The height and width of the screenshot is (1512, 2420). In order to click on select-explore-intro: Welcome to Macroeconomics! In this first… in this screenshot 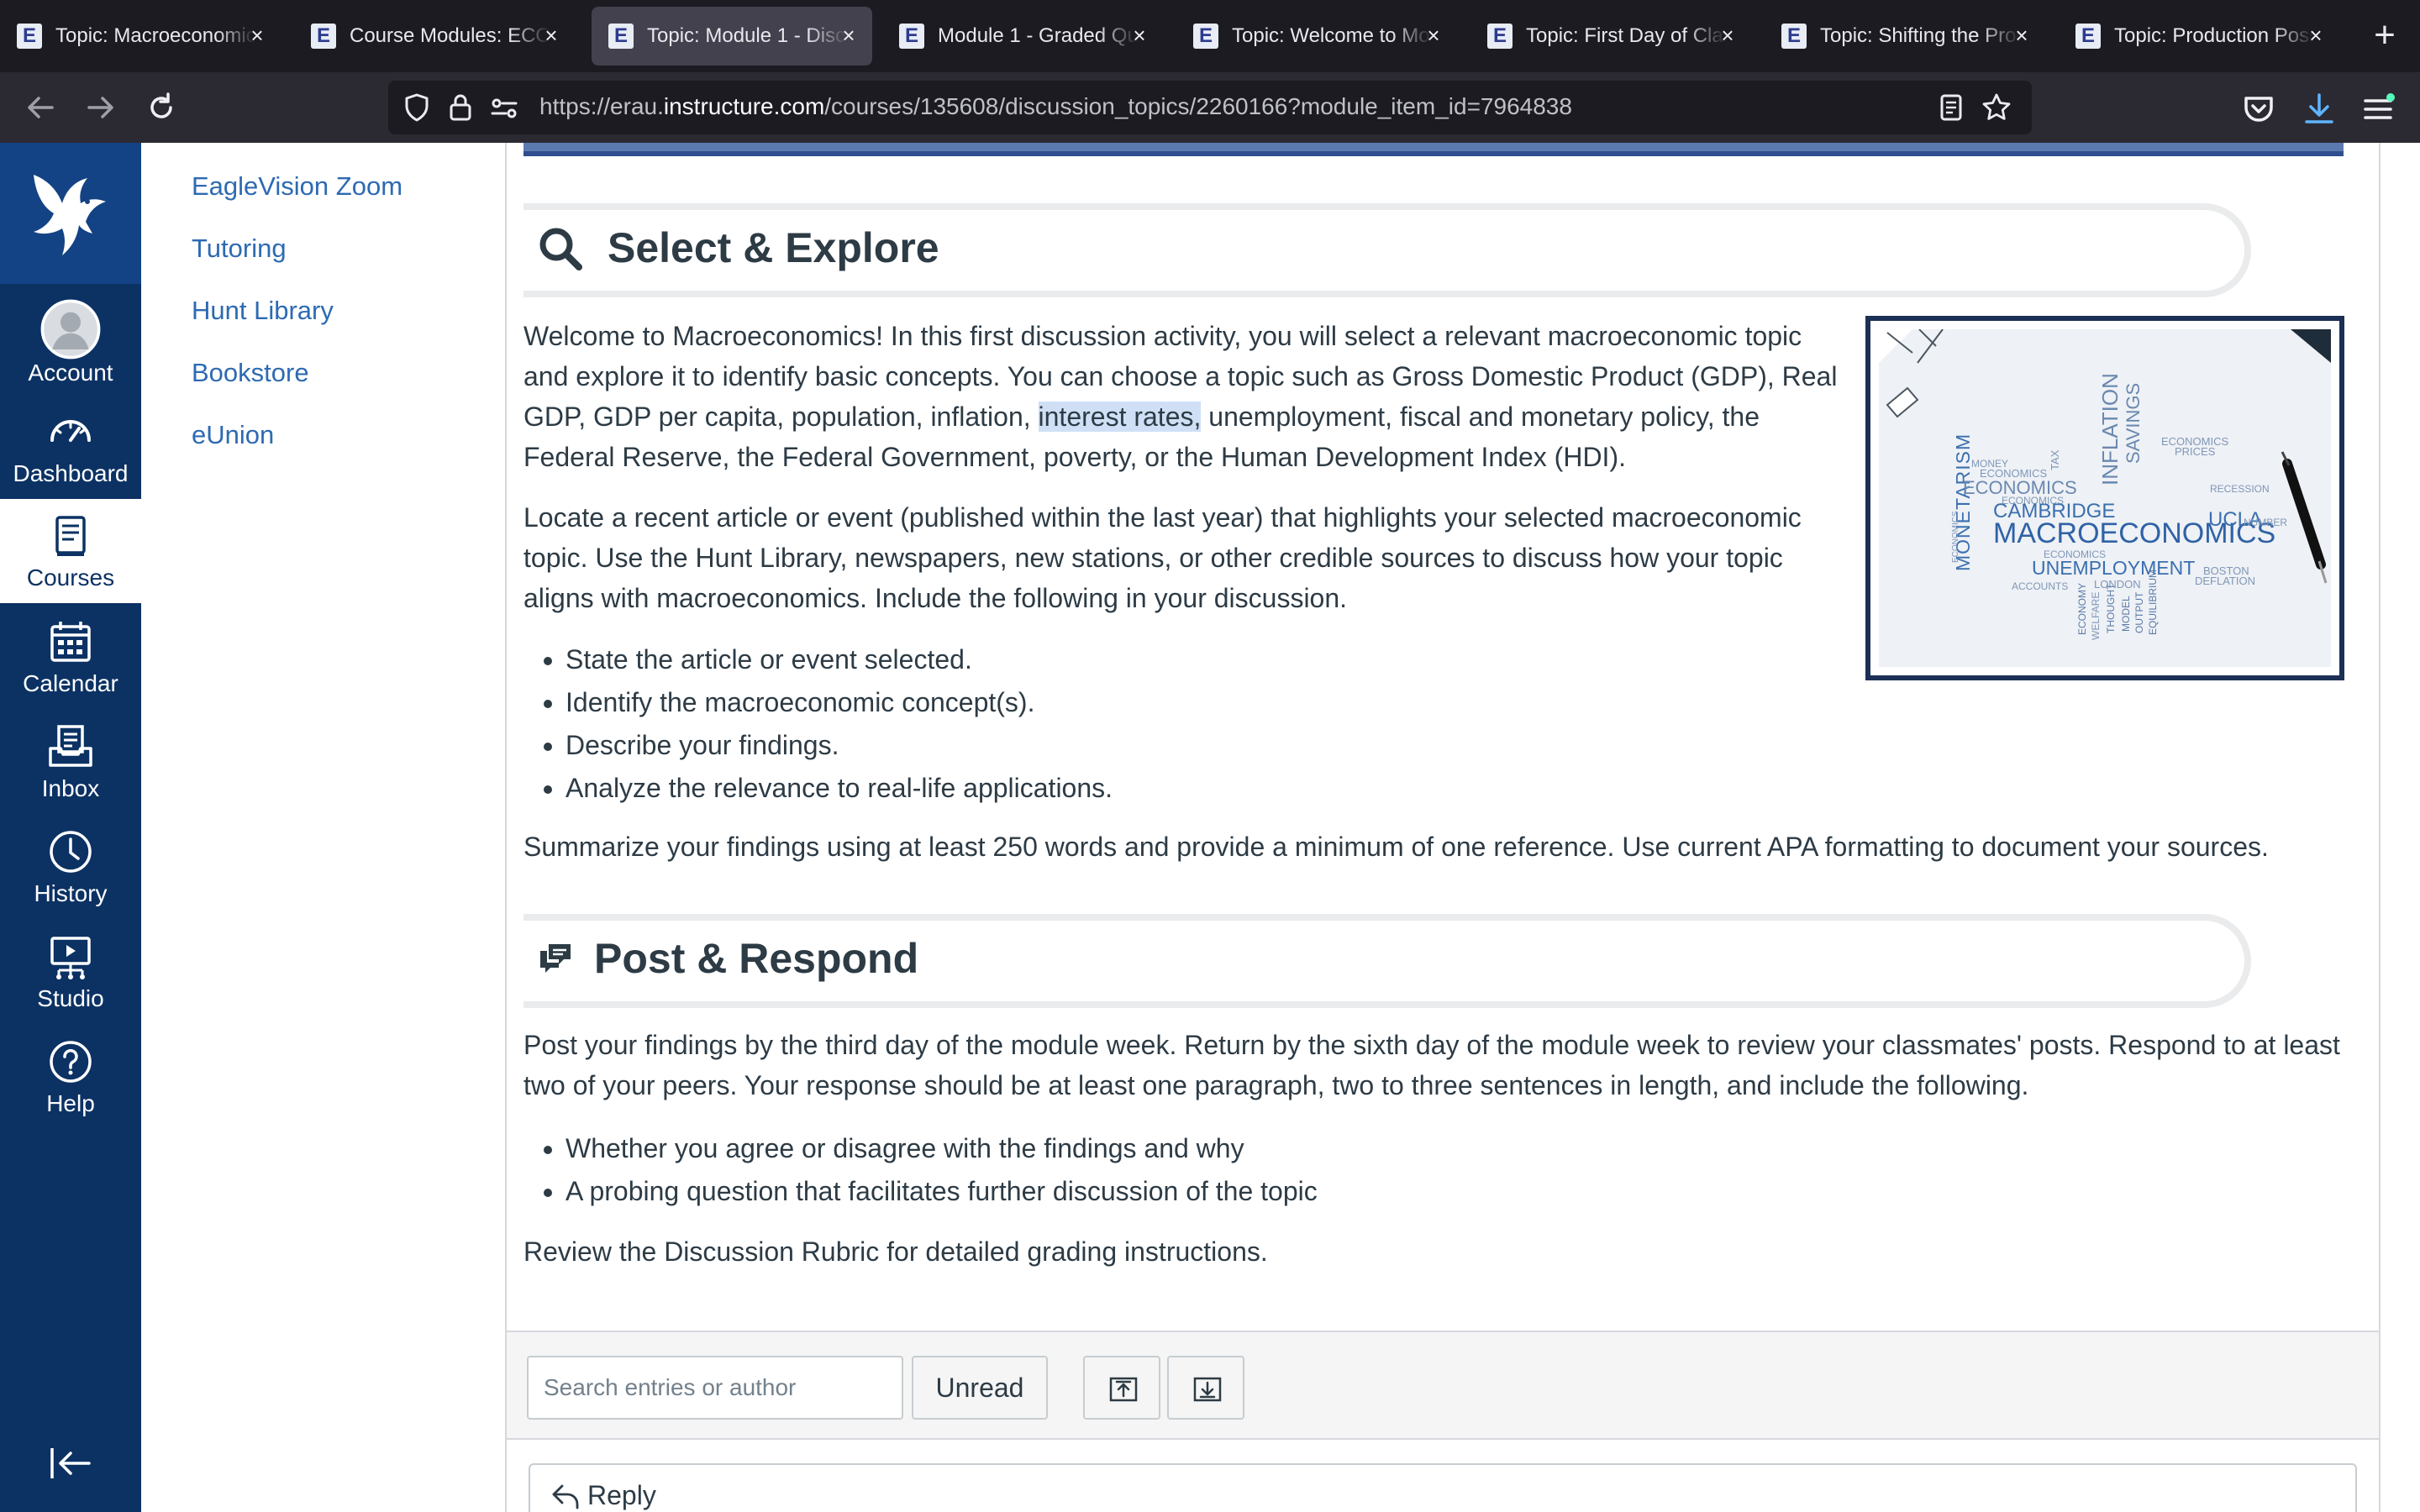, I will do `click(1180, 396)`.